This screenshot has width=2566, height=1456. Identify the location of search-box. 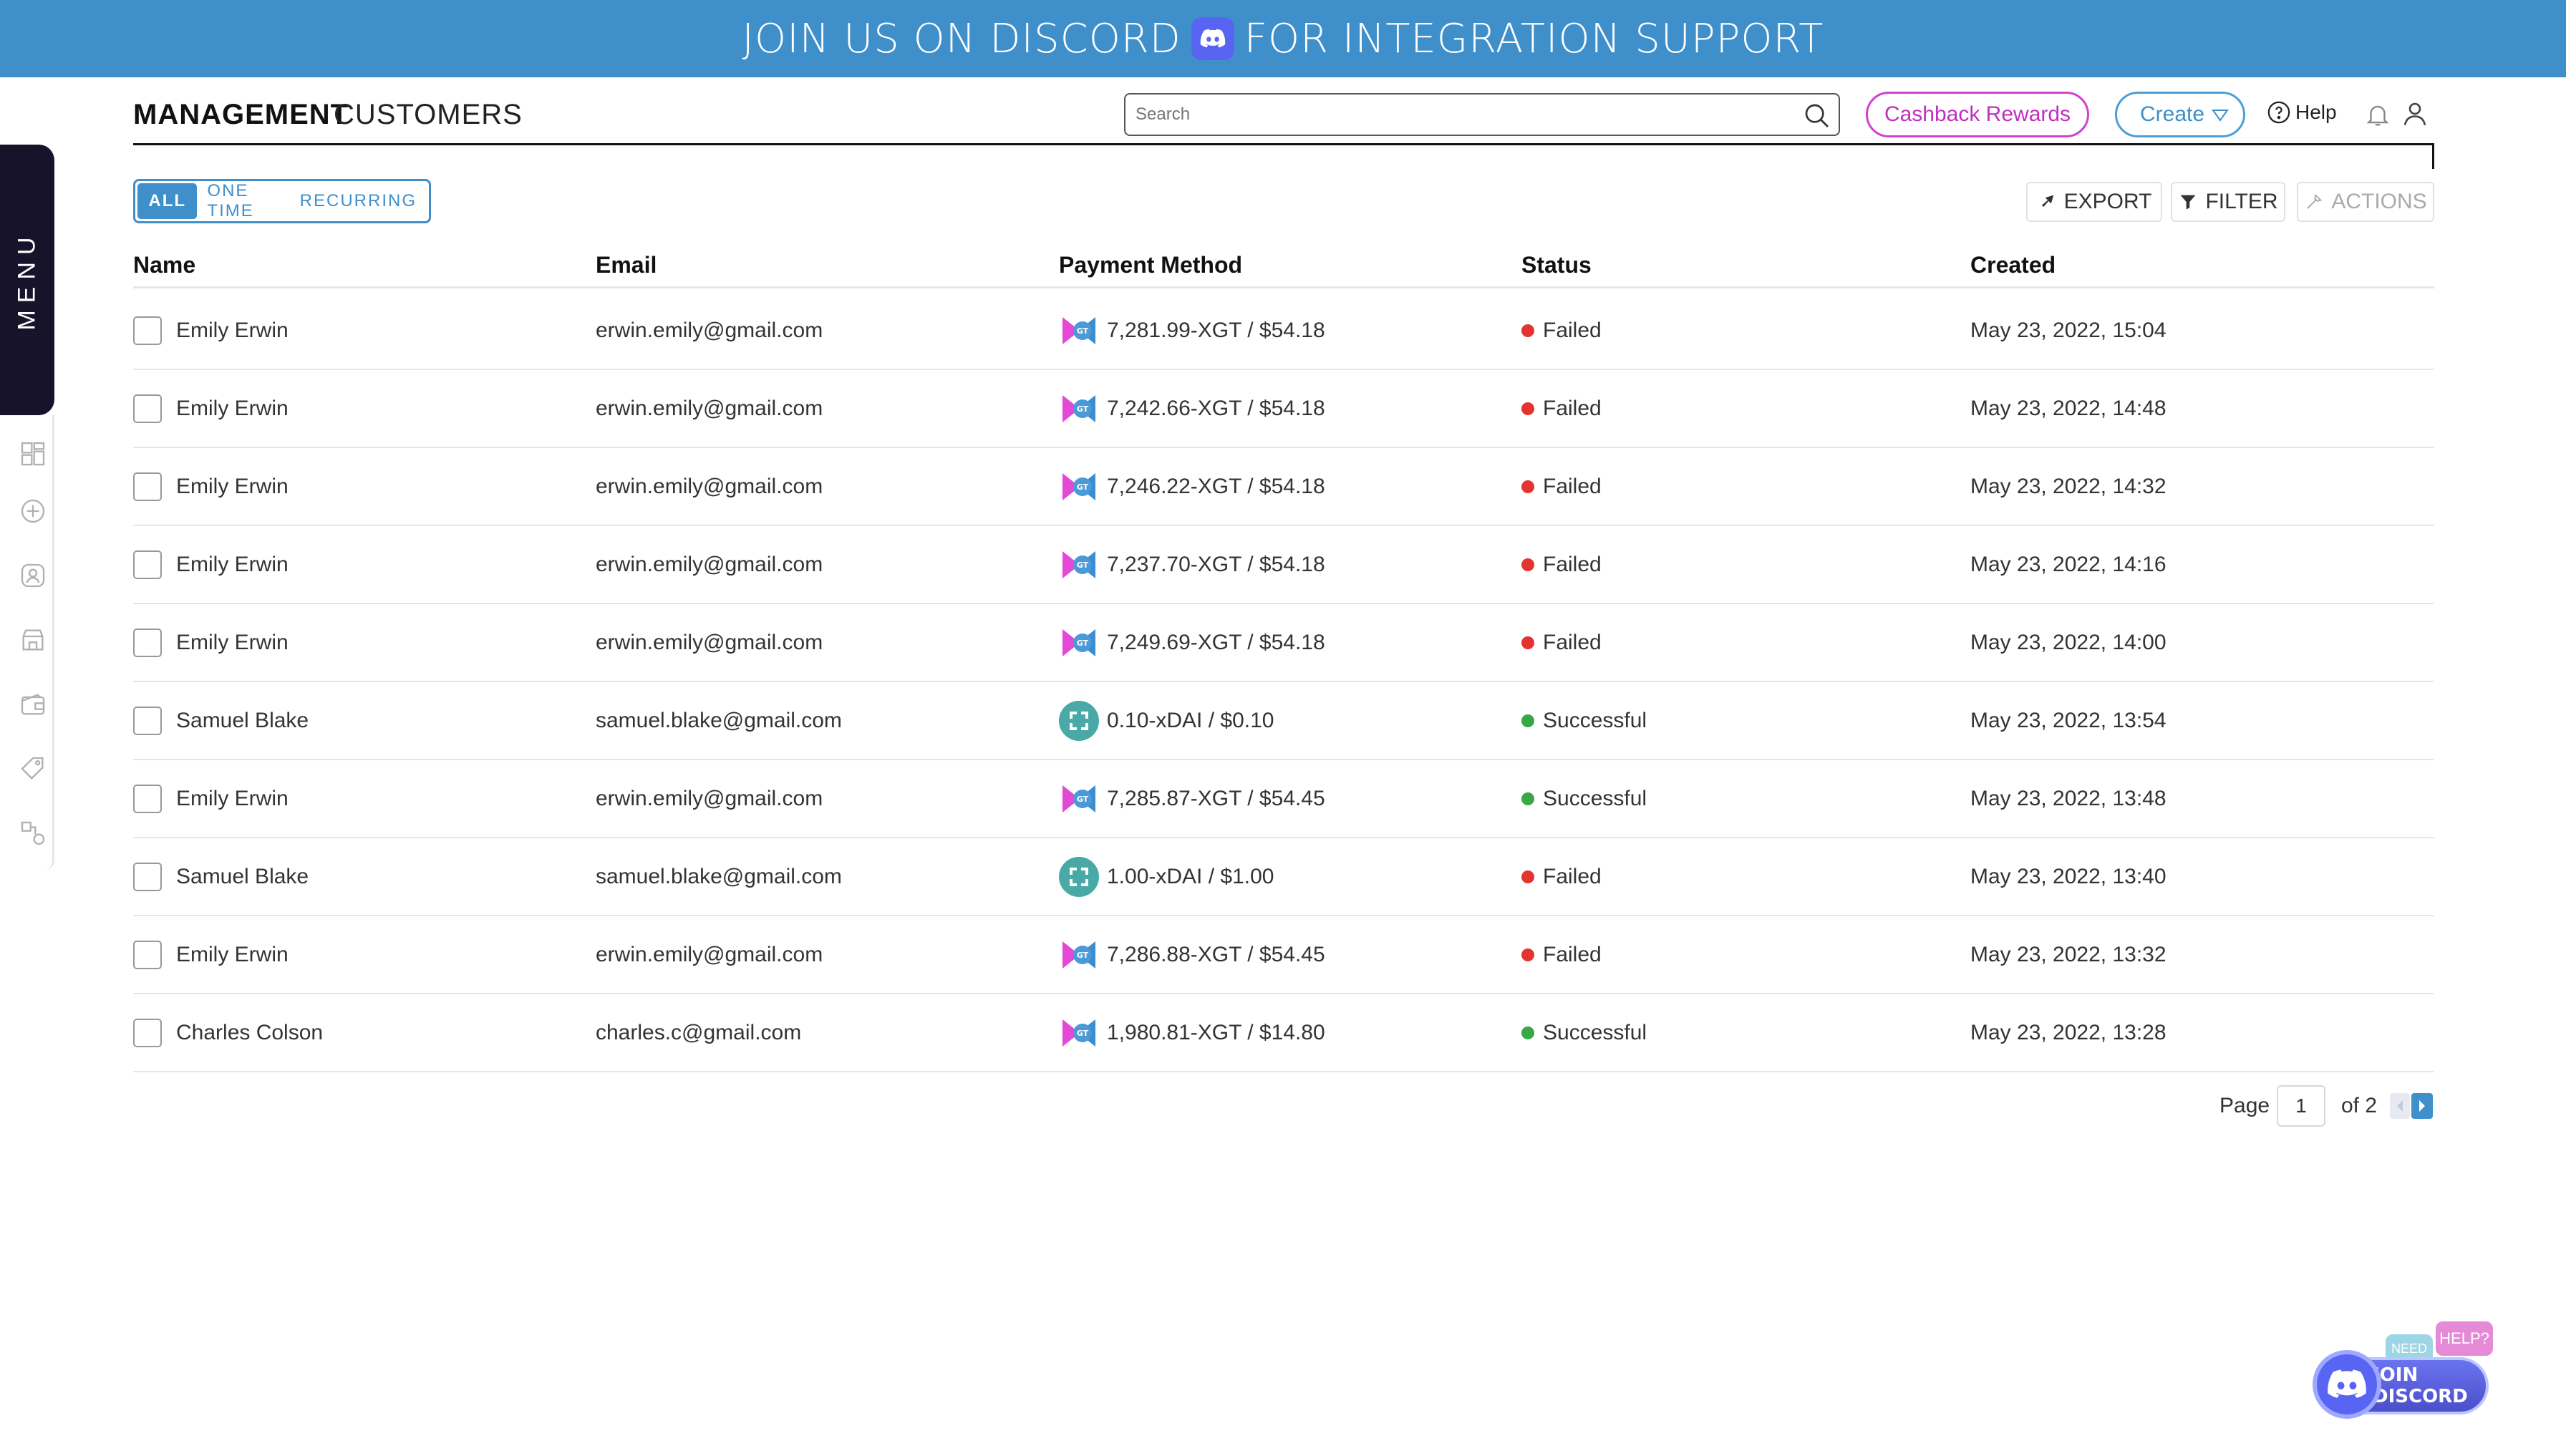
(1482, 114).